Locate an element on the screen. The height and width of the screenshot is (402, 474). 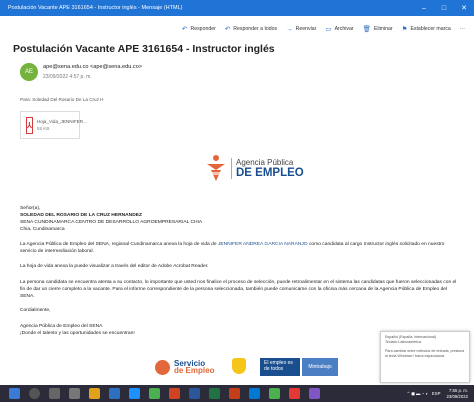
agencia-logo: Agencia Pública DE EMPLEO is located at coordinates (254, 168).